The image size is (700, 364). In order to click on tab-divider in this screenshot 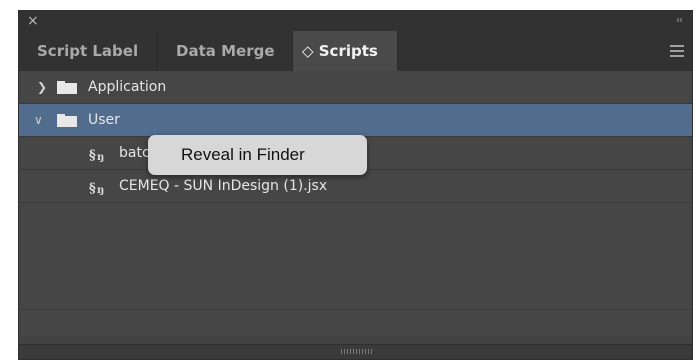, I will do `click(397, 51)`.